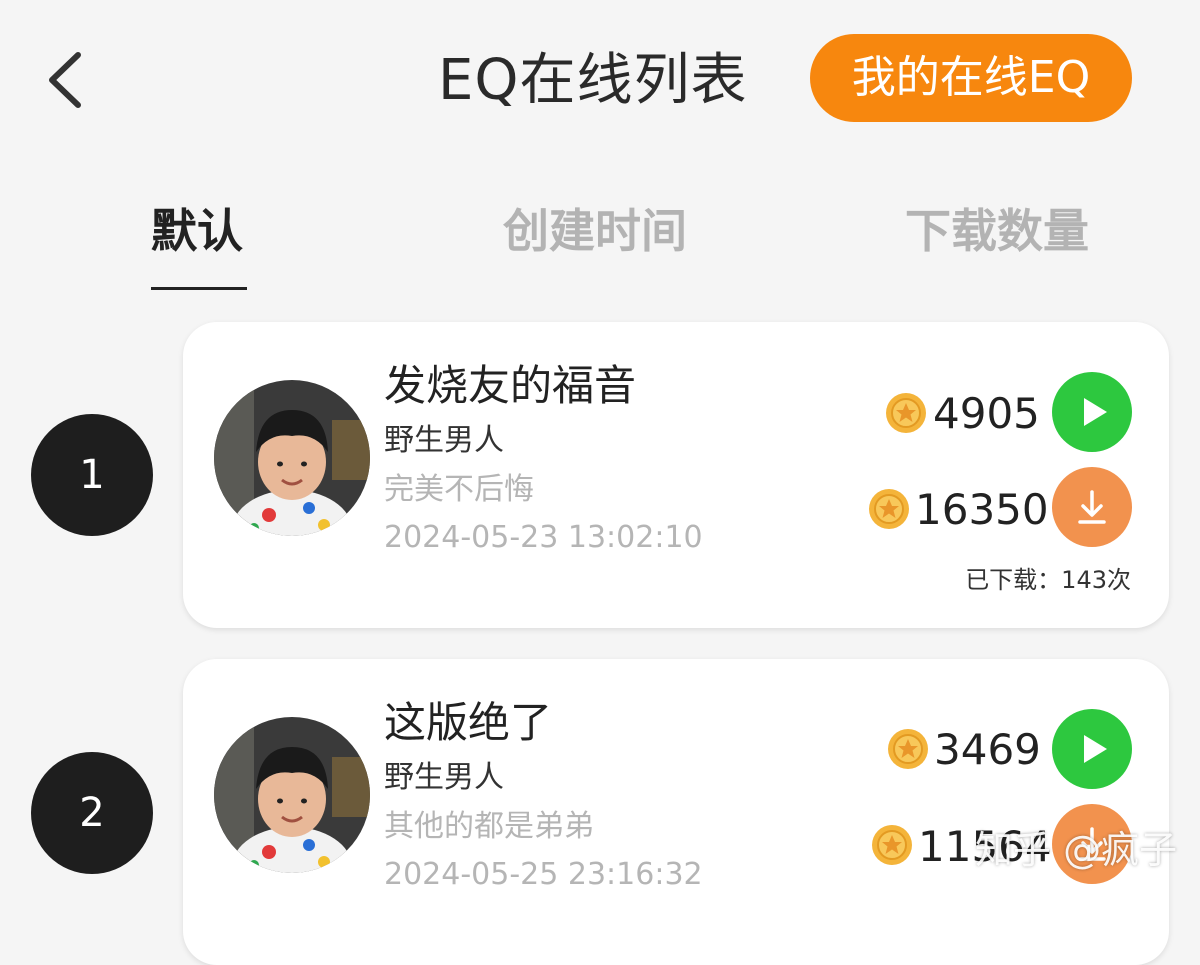  I want to click on back-button, so click(68, 80).